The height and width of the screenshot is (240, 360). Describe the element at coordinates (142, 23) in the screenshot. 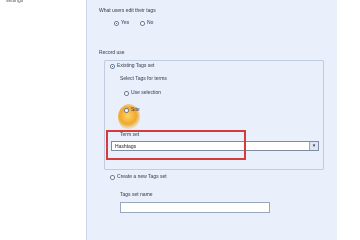

I see `radio-no` at that location.